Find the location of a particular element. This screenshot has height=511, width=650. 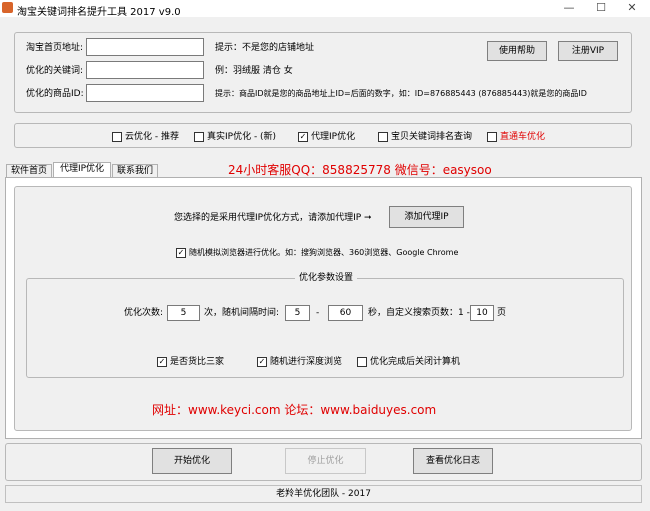

tab-proxy-ip: 代理IP优化 is located at coordinates (82, 170).